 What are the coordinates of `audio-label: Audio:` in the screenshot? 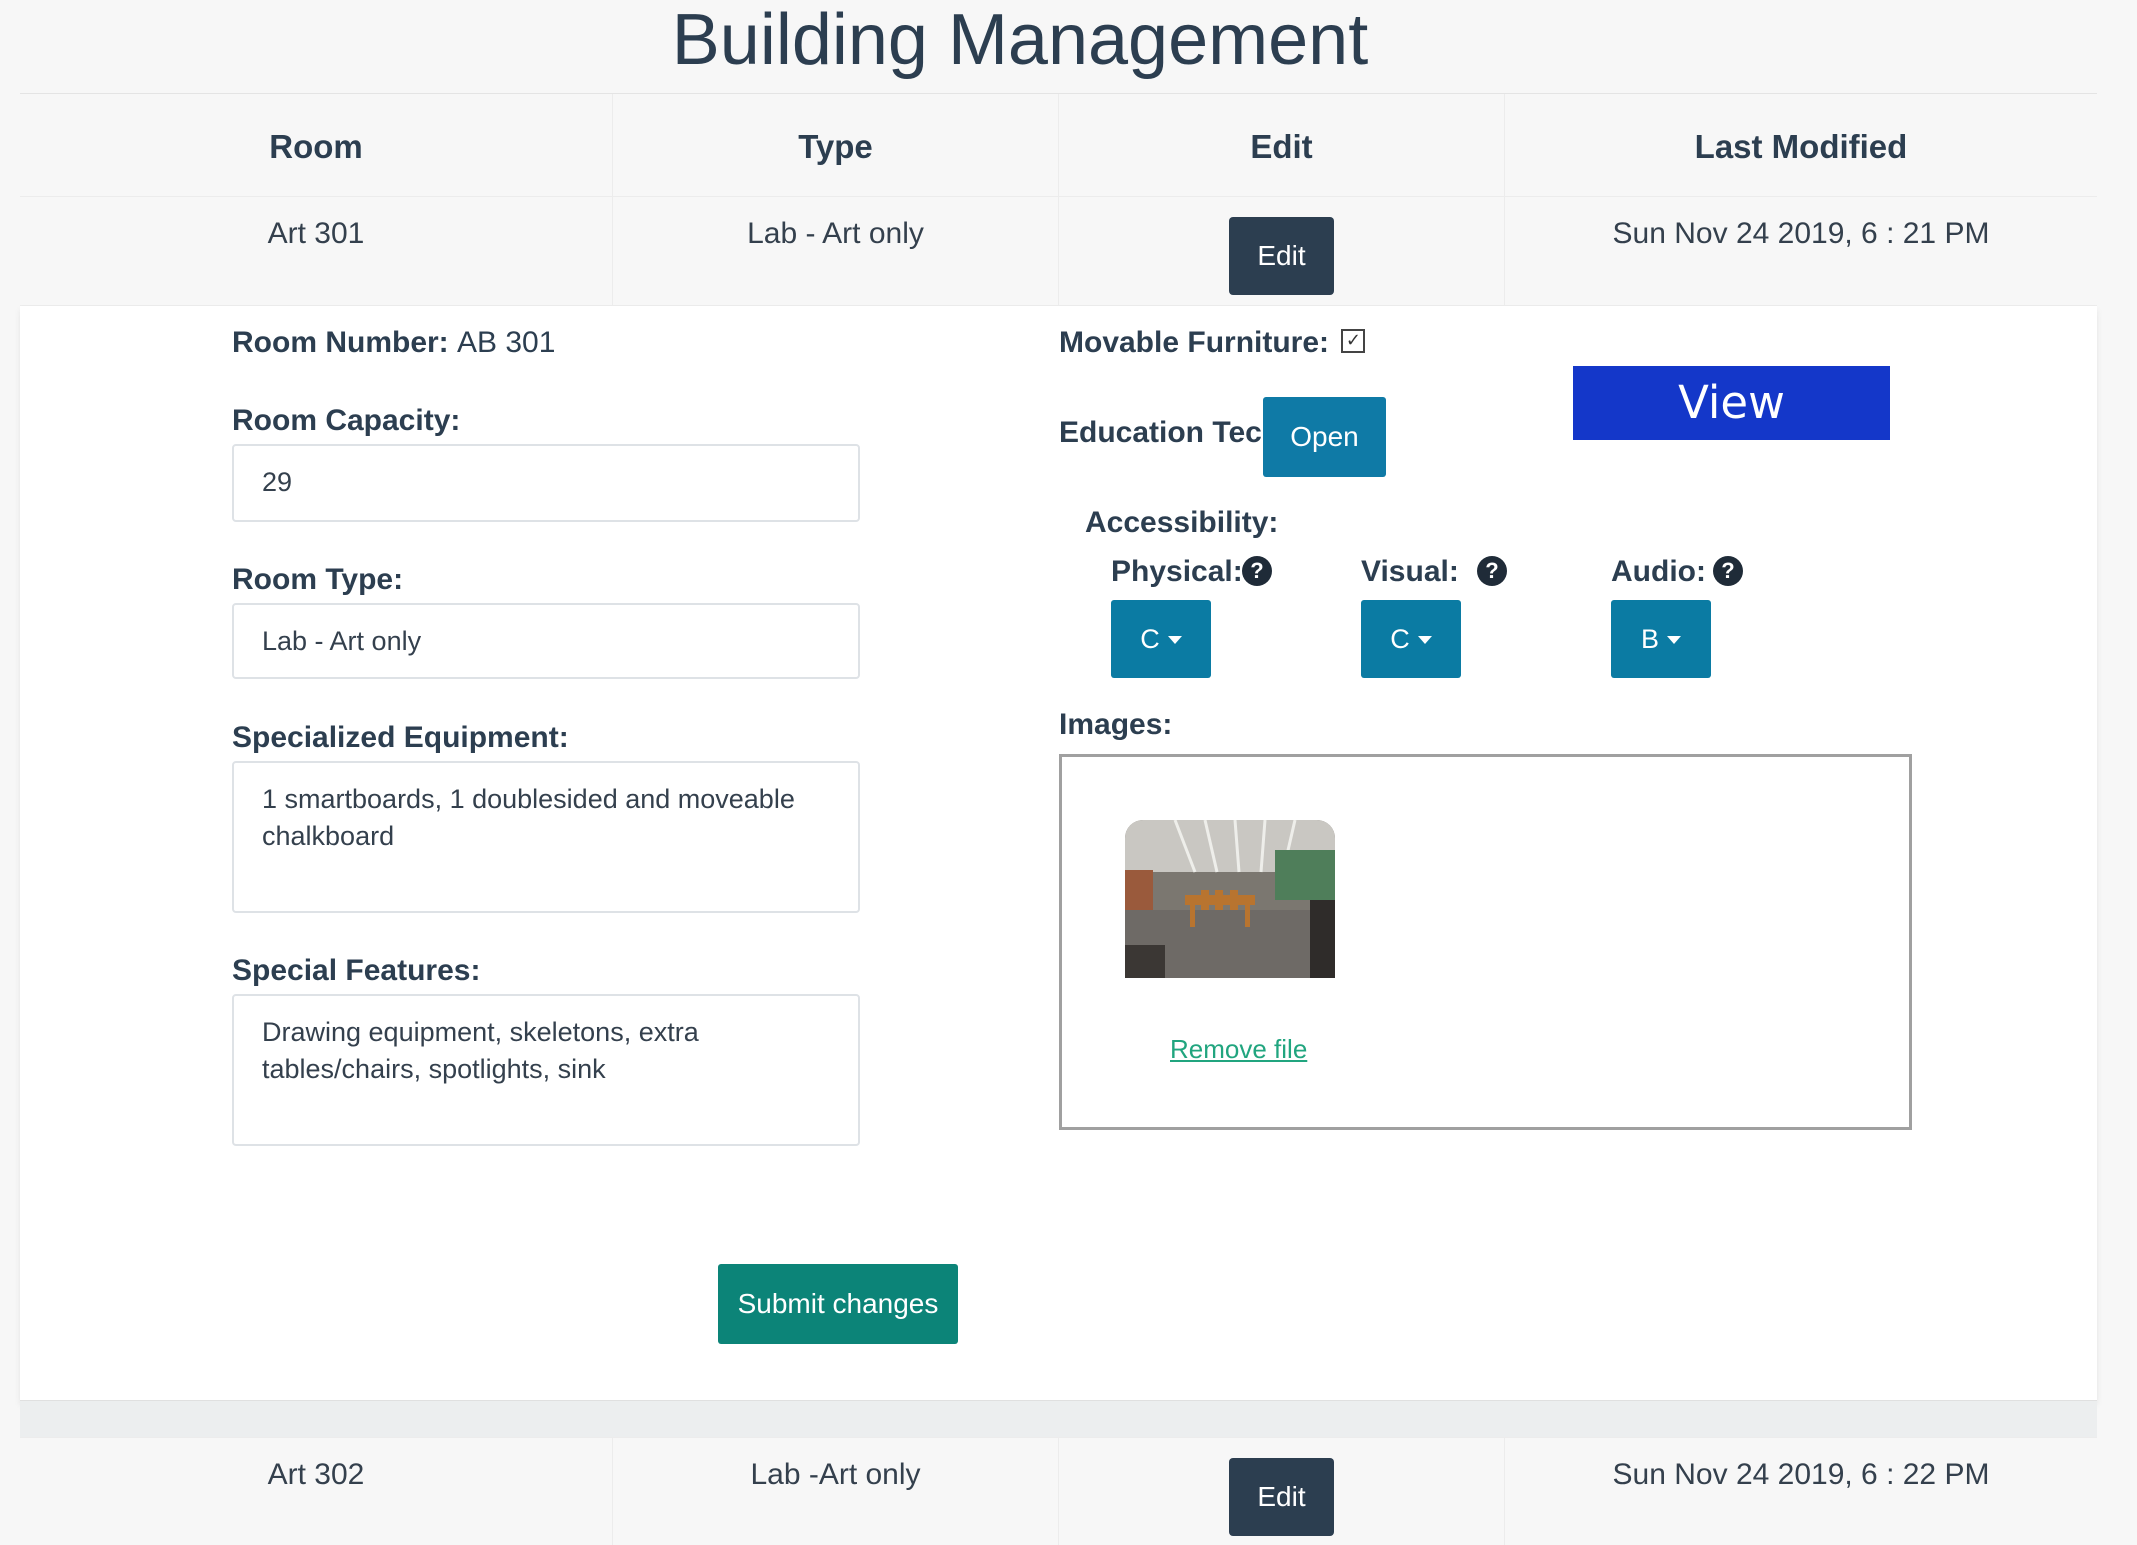 It's located at (1658, 571).